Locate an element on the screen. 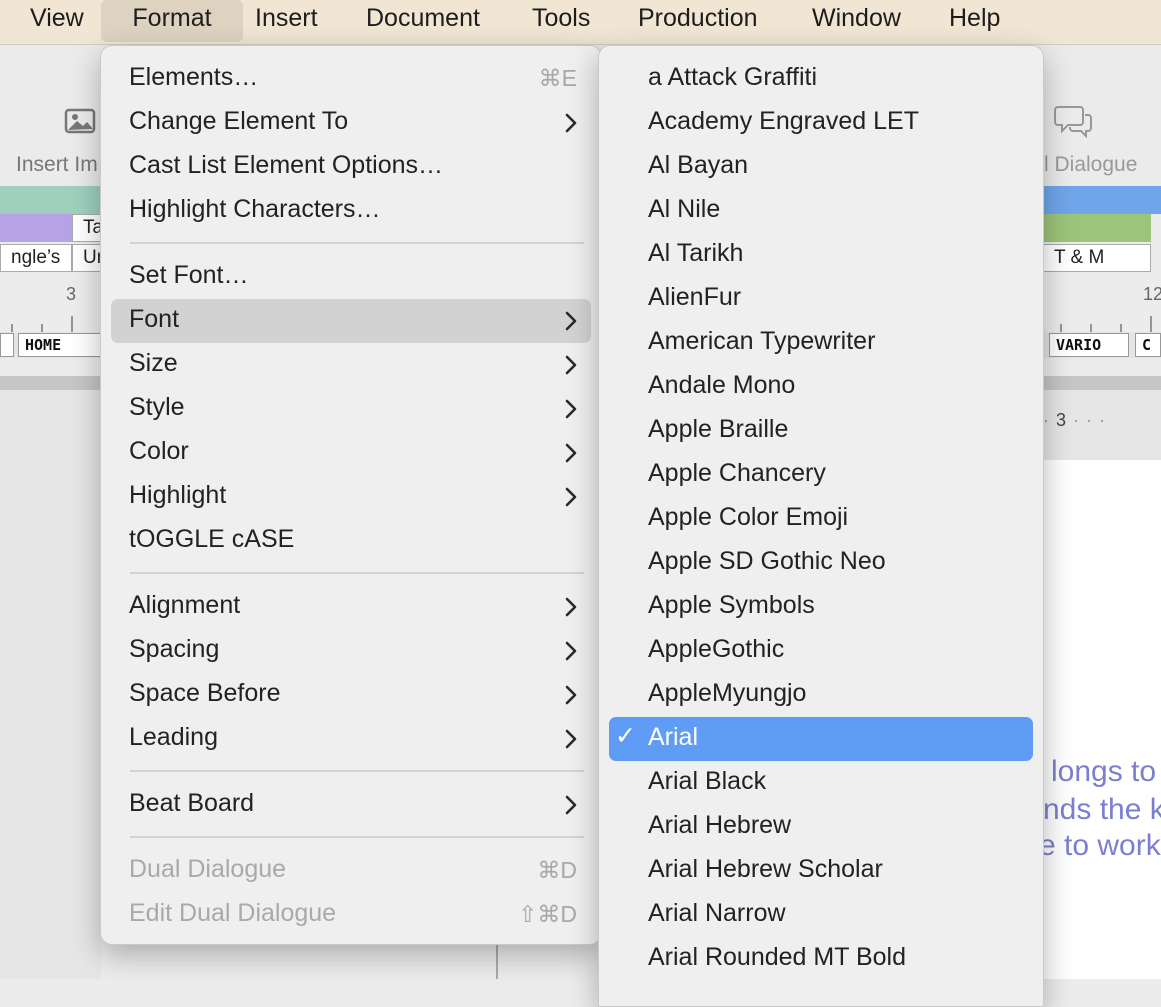 The width and height of the screenshot is (1161, 1007). font-item-applemyungjo: AppleMyungjo is located at coordinates (821, 695).